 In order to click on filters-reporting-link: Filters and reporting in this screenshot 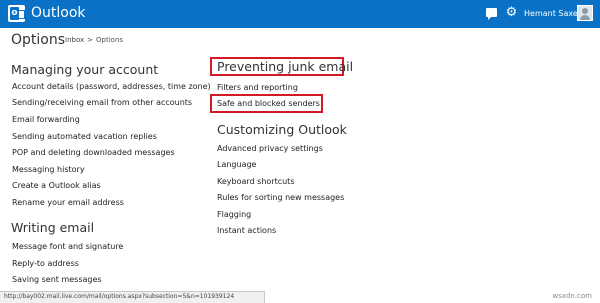, I will do `click(257, 87)`.